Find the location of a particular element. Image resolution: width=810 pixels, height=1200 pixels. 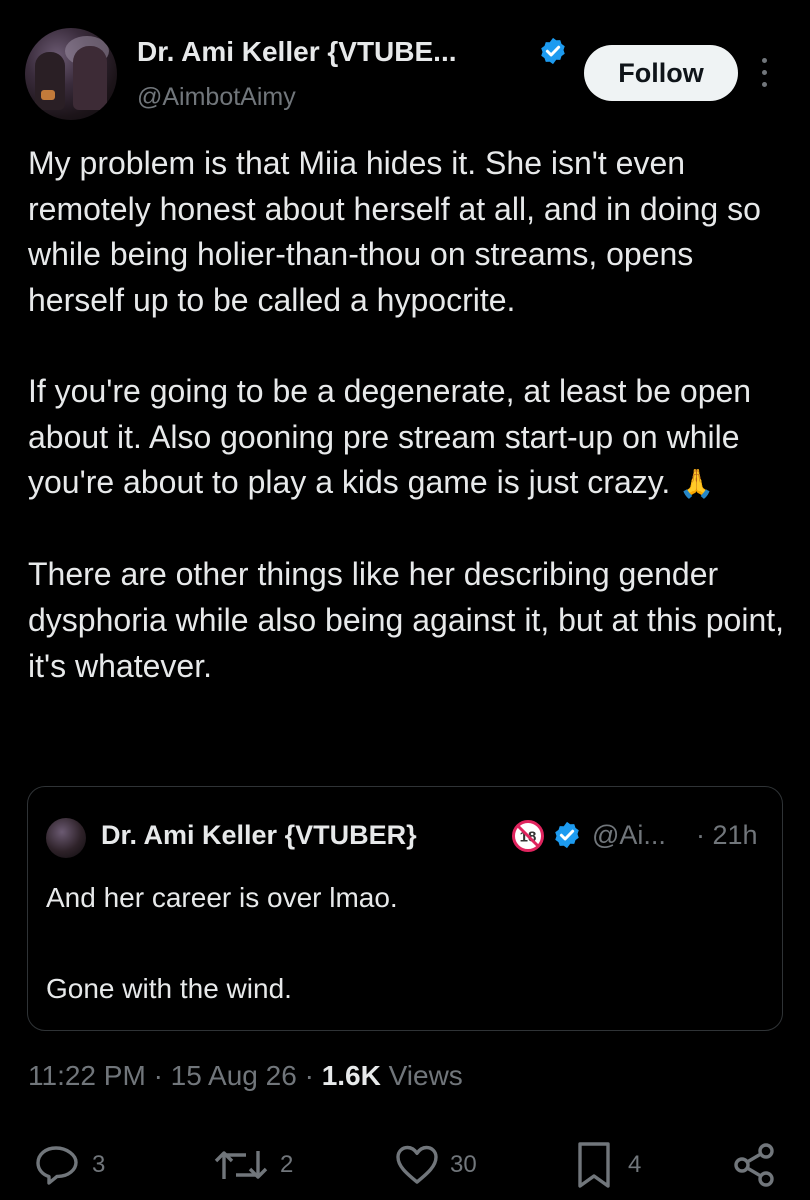

share-button is located at coordinates (754, 1165).